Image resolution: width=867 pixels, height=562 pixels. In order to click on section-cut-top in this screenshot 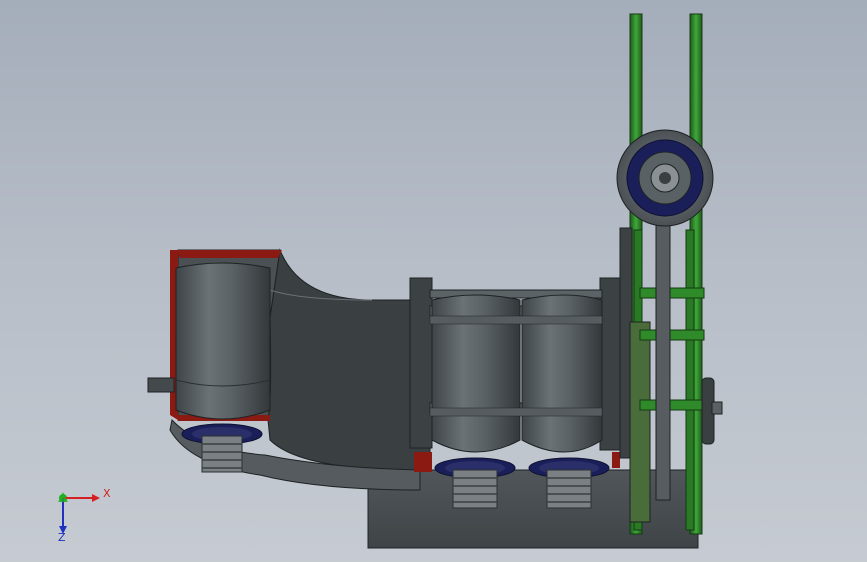, I will do `click(229, 254)`.